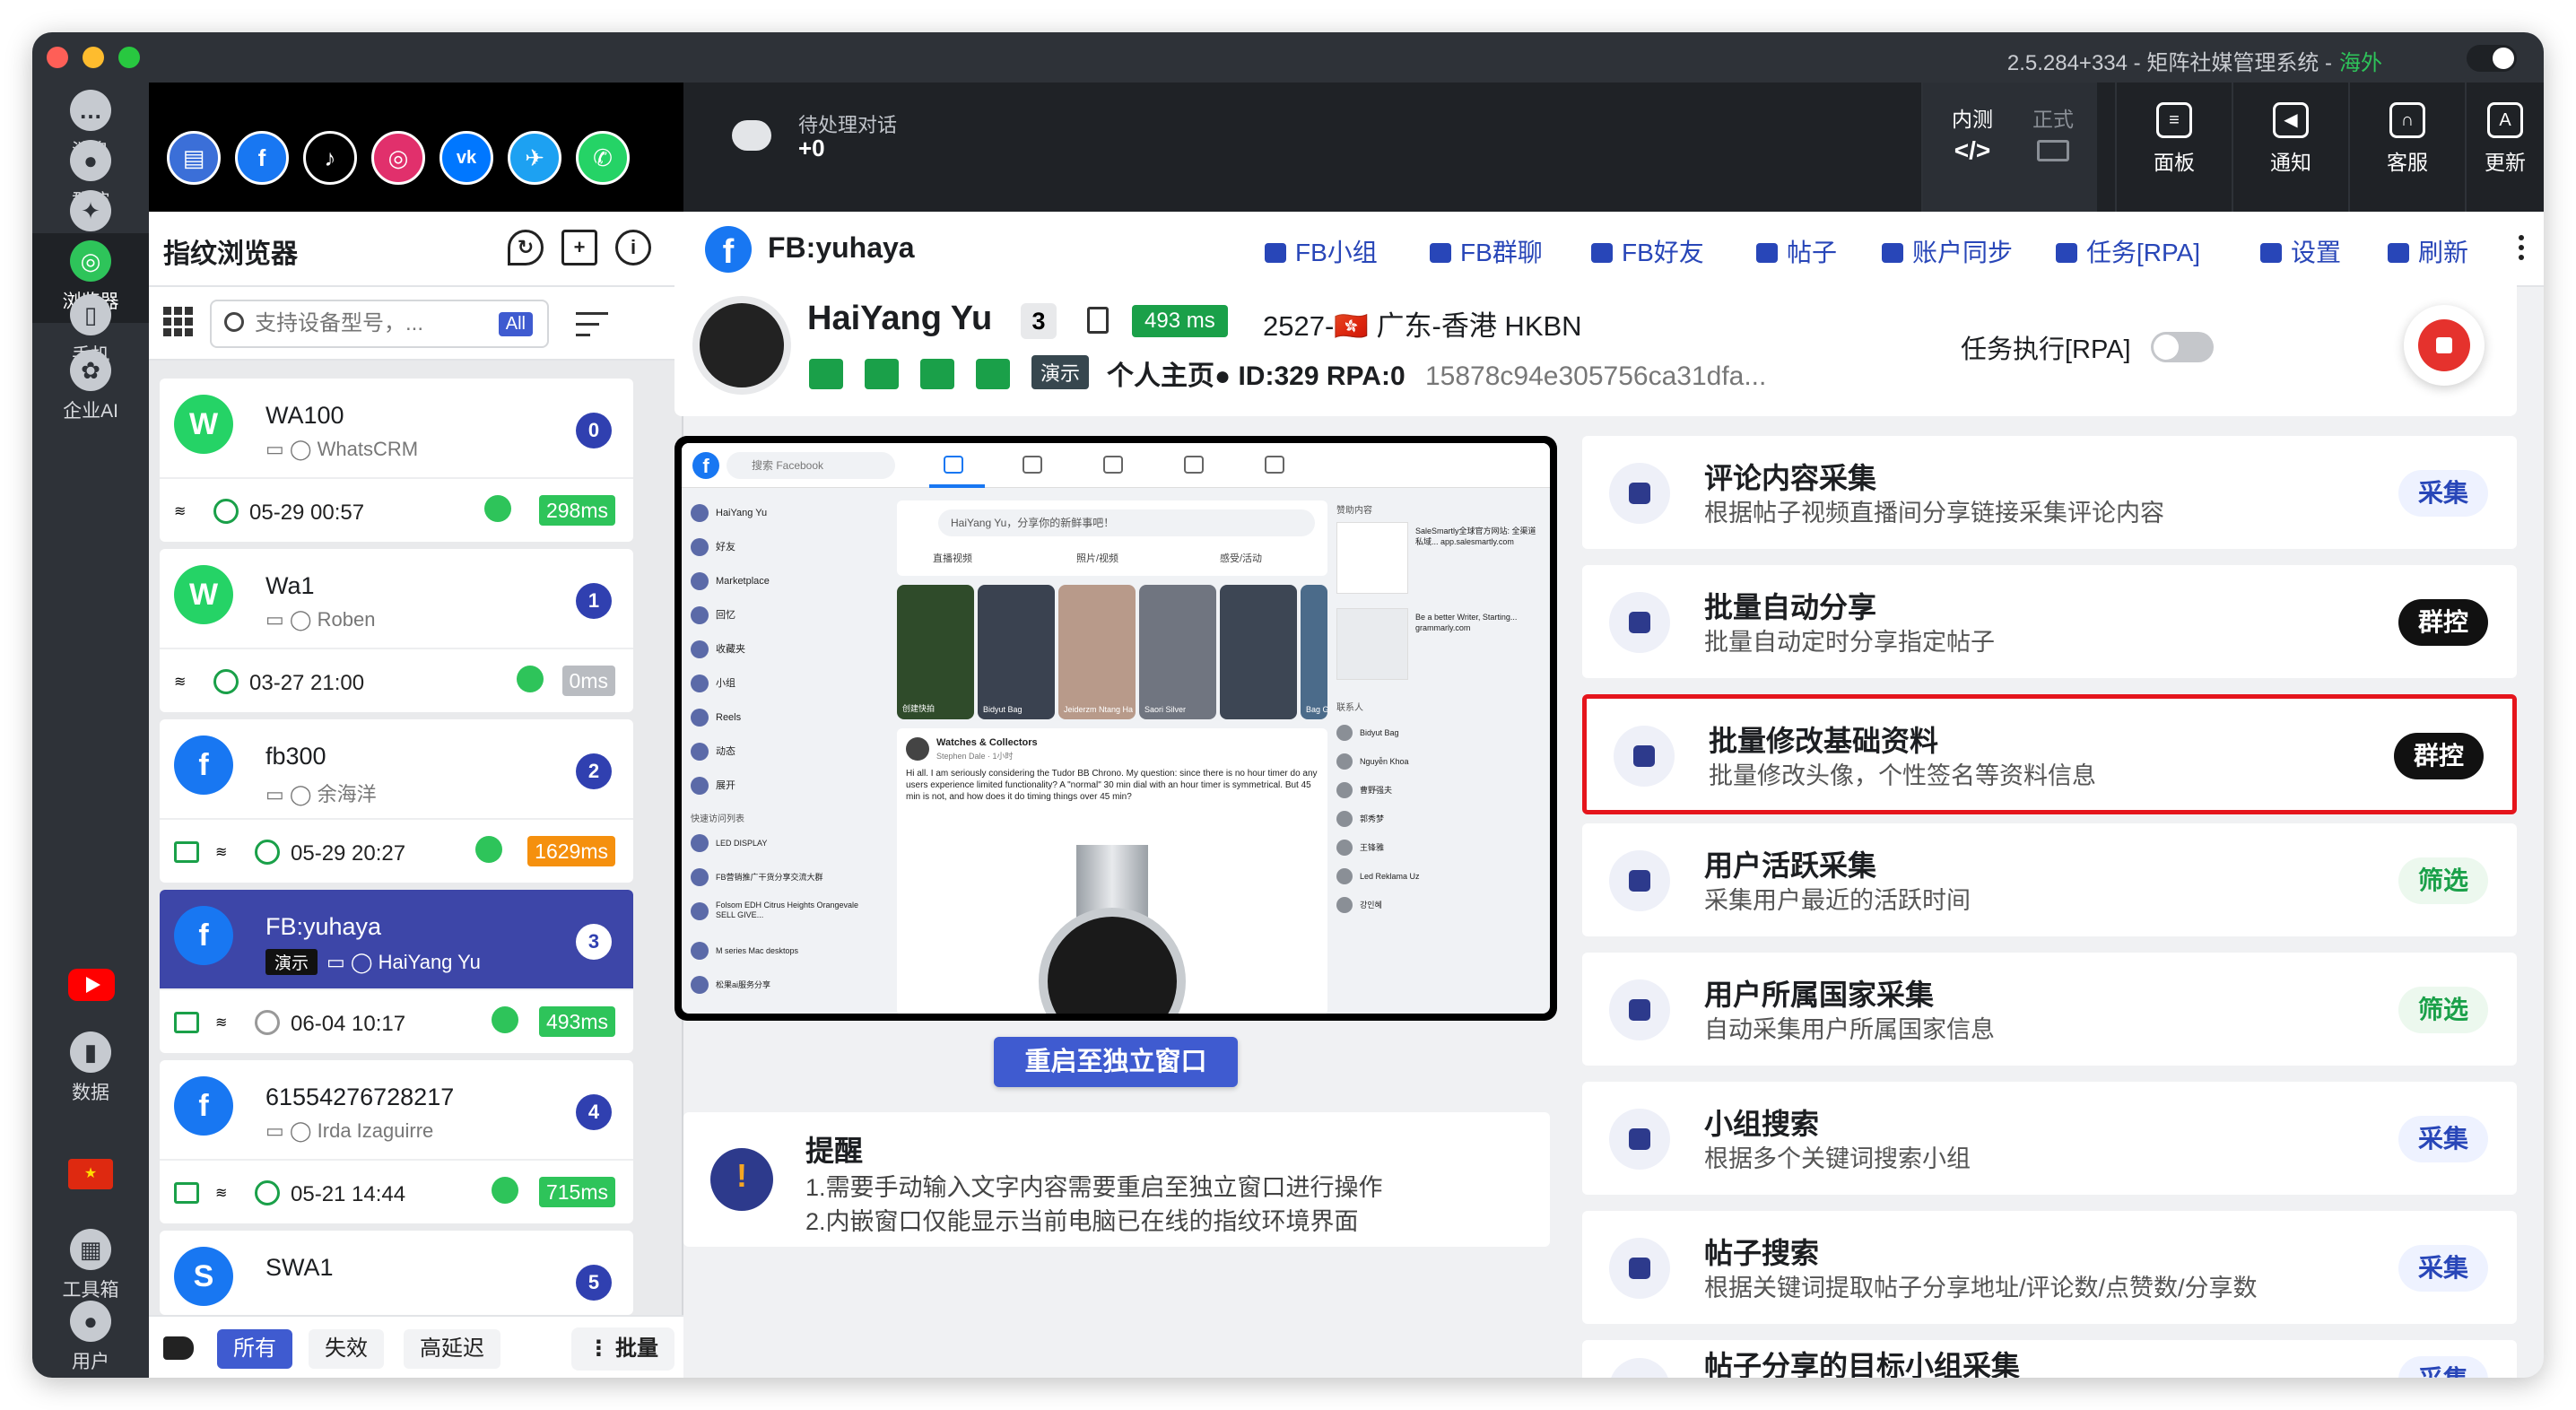 The image size is (2576, 1410). What do you see at coordinates (1097, 652) in the screenshot?
I see `story-card: Jeiderzm Ntang Ha` at bounding box center [1097, 652].